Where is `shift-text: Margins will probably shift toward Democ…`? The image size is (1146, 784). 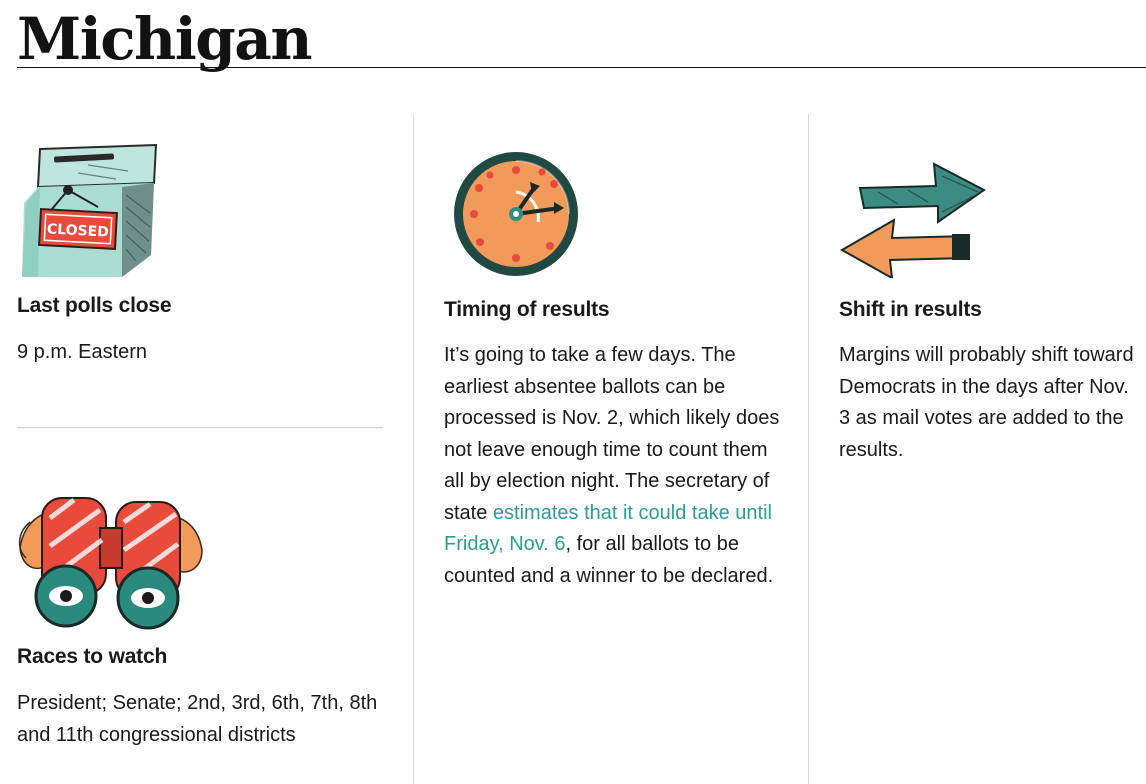
shift-text: Margins will probably shift toward Democ… is located at coordinates (986, 402).